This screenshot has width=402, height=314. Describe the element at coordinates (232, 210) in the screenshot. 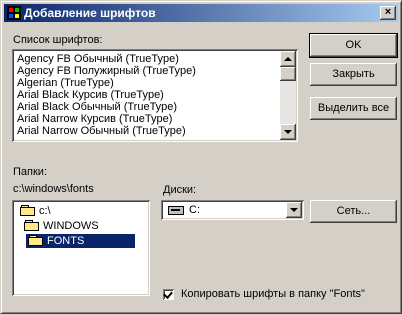

I see `drives-combobox: C:` at that location.